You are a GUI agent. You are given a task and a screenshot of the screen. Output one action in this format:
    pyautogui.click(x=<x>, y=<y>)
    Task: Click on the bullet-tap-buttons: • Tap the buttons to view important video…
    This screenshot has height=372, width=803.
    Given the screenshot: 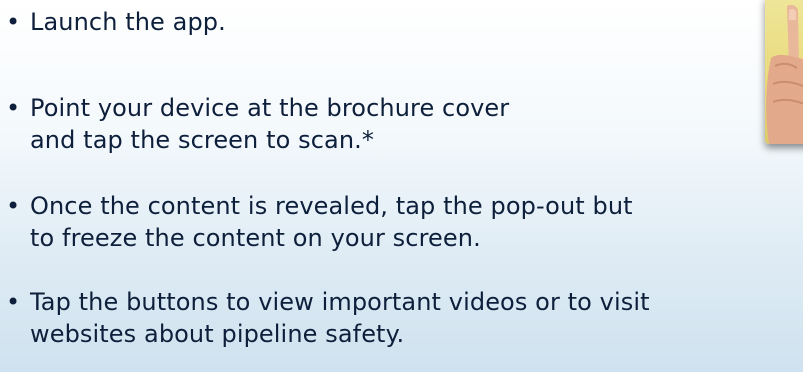 What is the action you would take?
    pyautogui.click(x=328, y=318)
    